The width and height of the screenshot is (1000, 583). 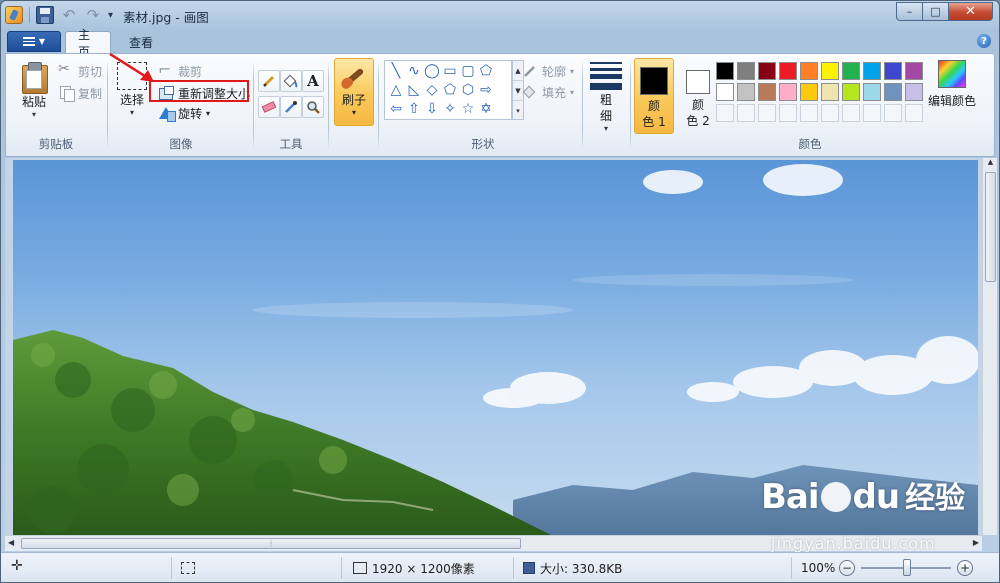 What do you see at coordinates (291, 107) in the screenshot?
I see `color-picker-icon` at bounding box center [291, 107].